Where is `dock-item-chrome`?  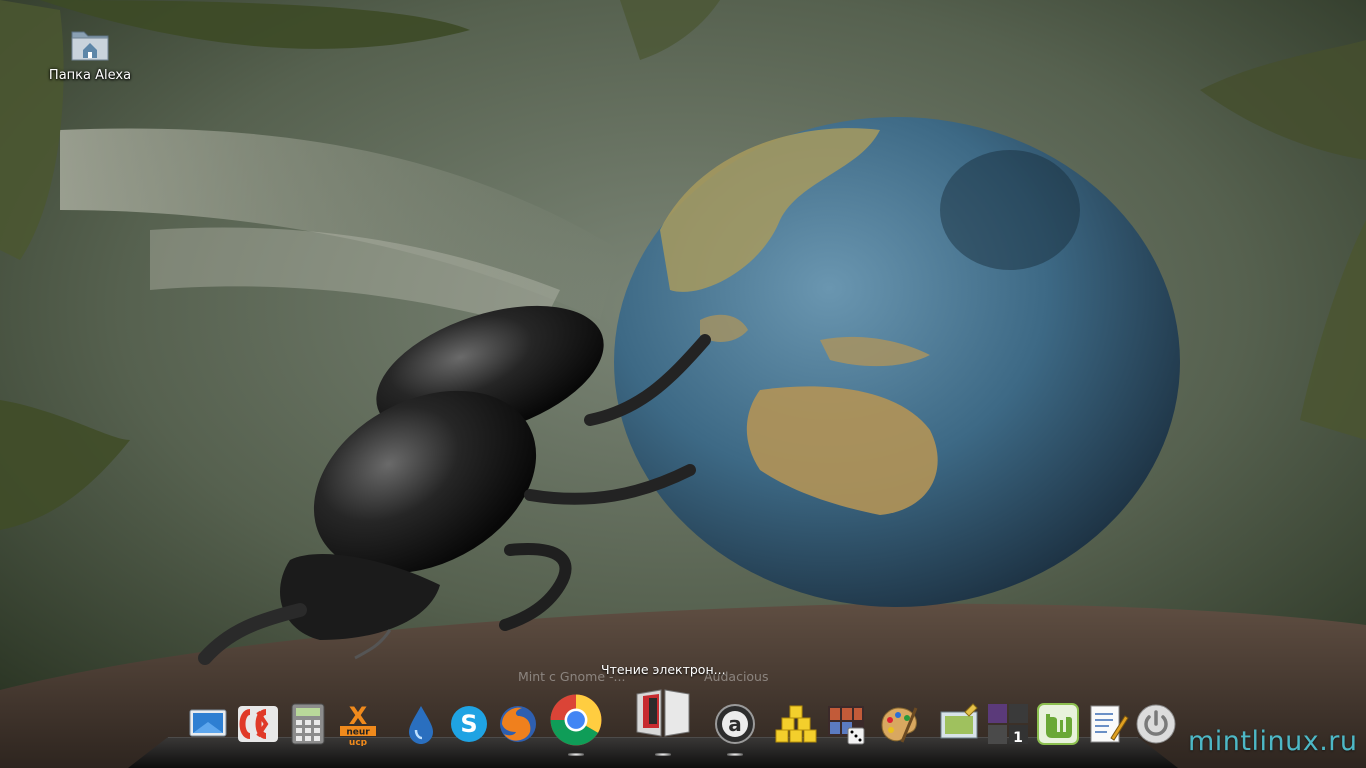
dock-item-chrome is located at coordinates (576, 720).